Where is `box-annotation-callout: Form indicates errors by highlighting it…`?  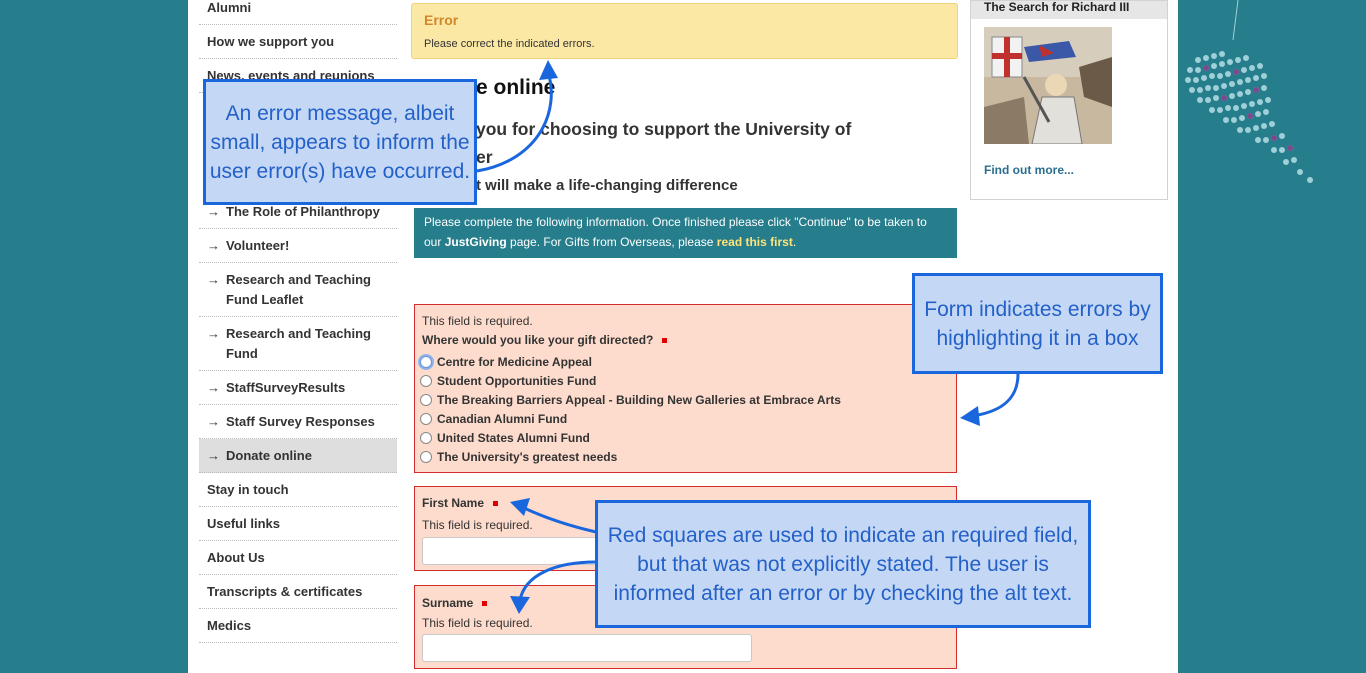
box-annotation-callout: Form indicates errors by highlighting it… is located at coordinates (1037, 323).